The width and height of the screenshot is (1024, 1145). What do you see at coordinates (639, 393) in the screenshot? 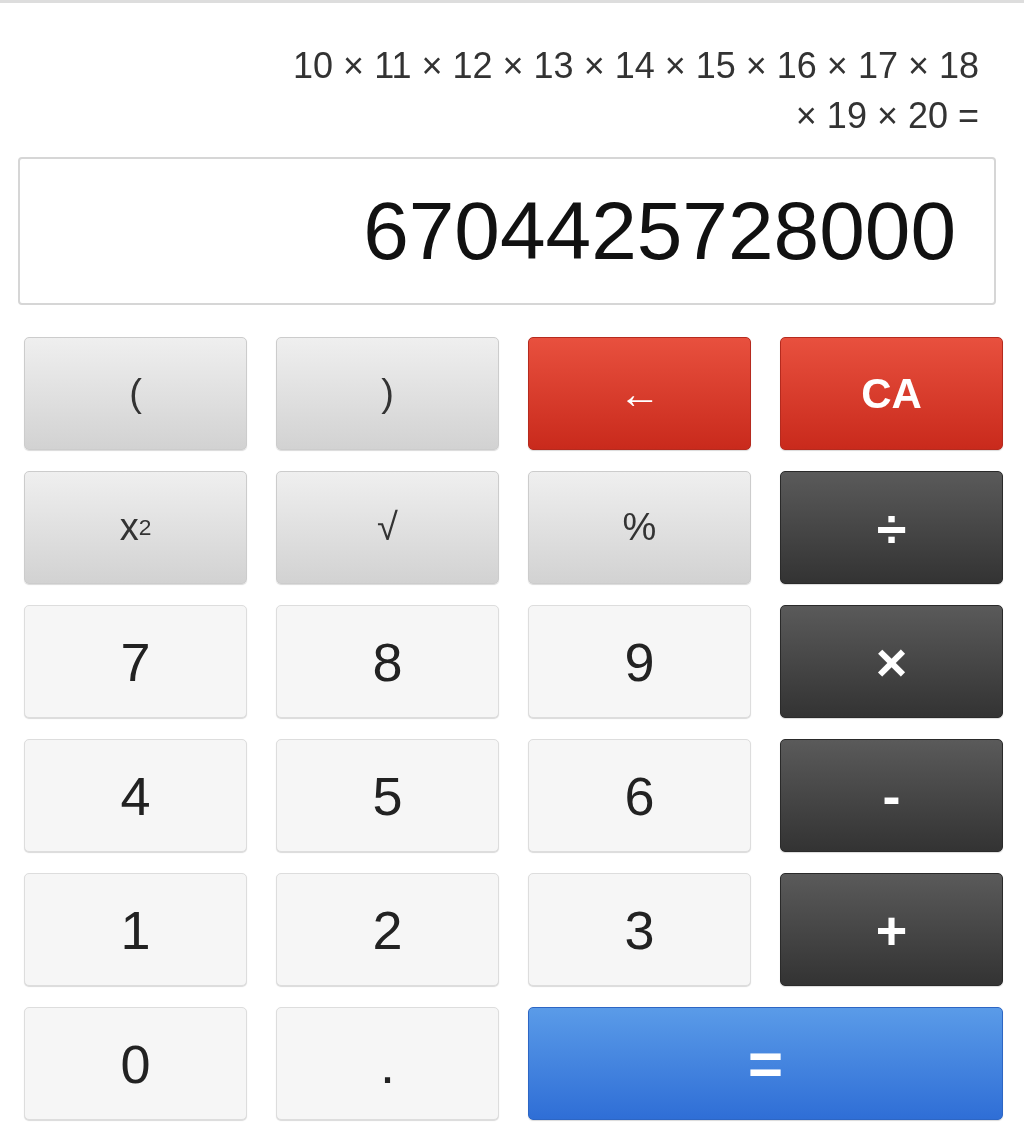
I see `clear-key: ←` at bounding box center [639, 393].